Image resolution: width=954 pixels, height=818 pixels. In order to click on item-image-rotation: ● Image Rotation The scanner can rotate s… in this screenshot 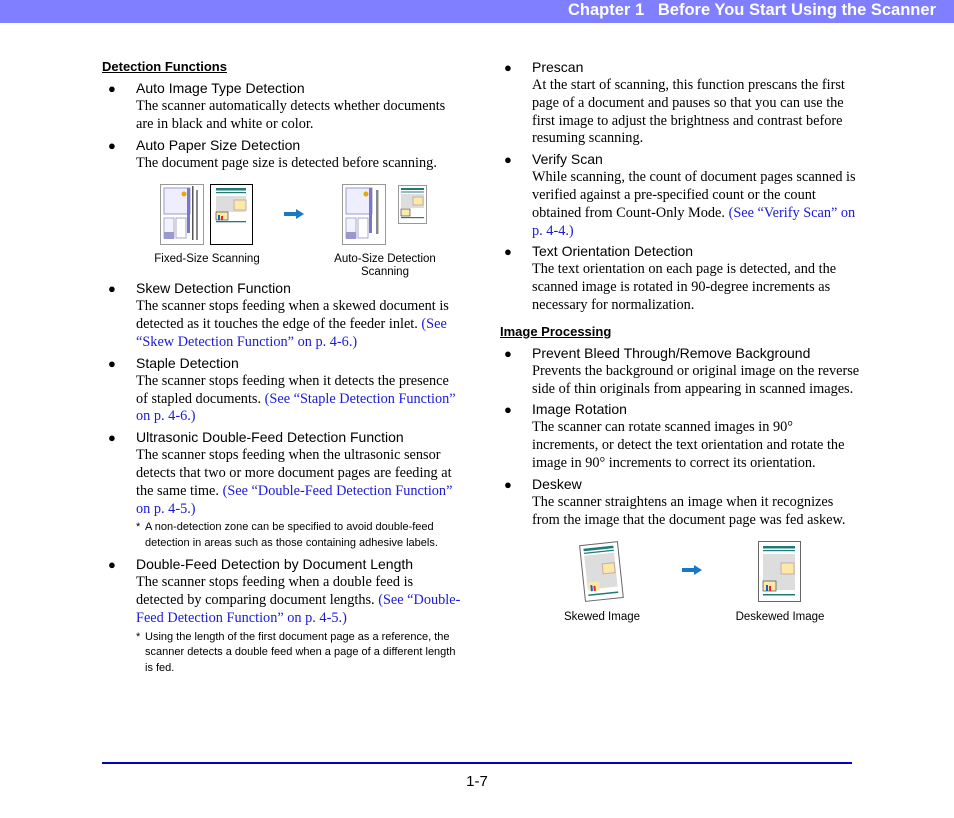, I will do `click(682, 436)`.